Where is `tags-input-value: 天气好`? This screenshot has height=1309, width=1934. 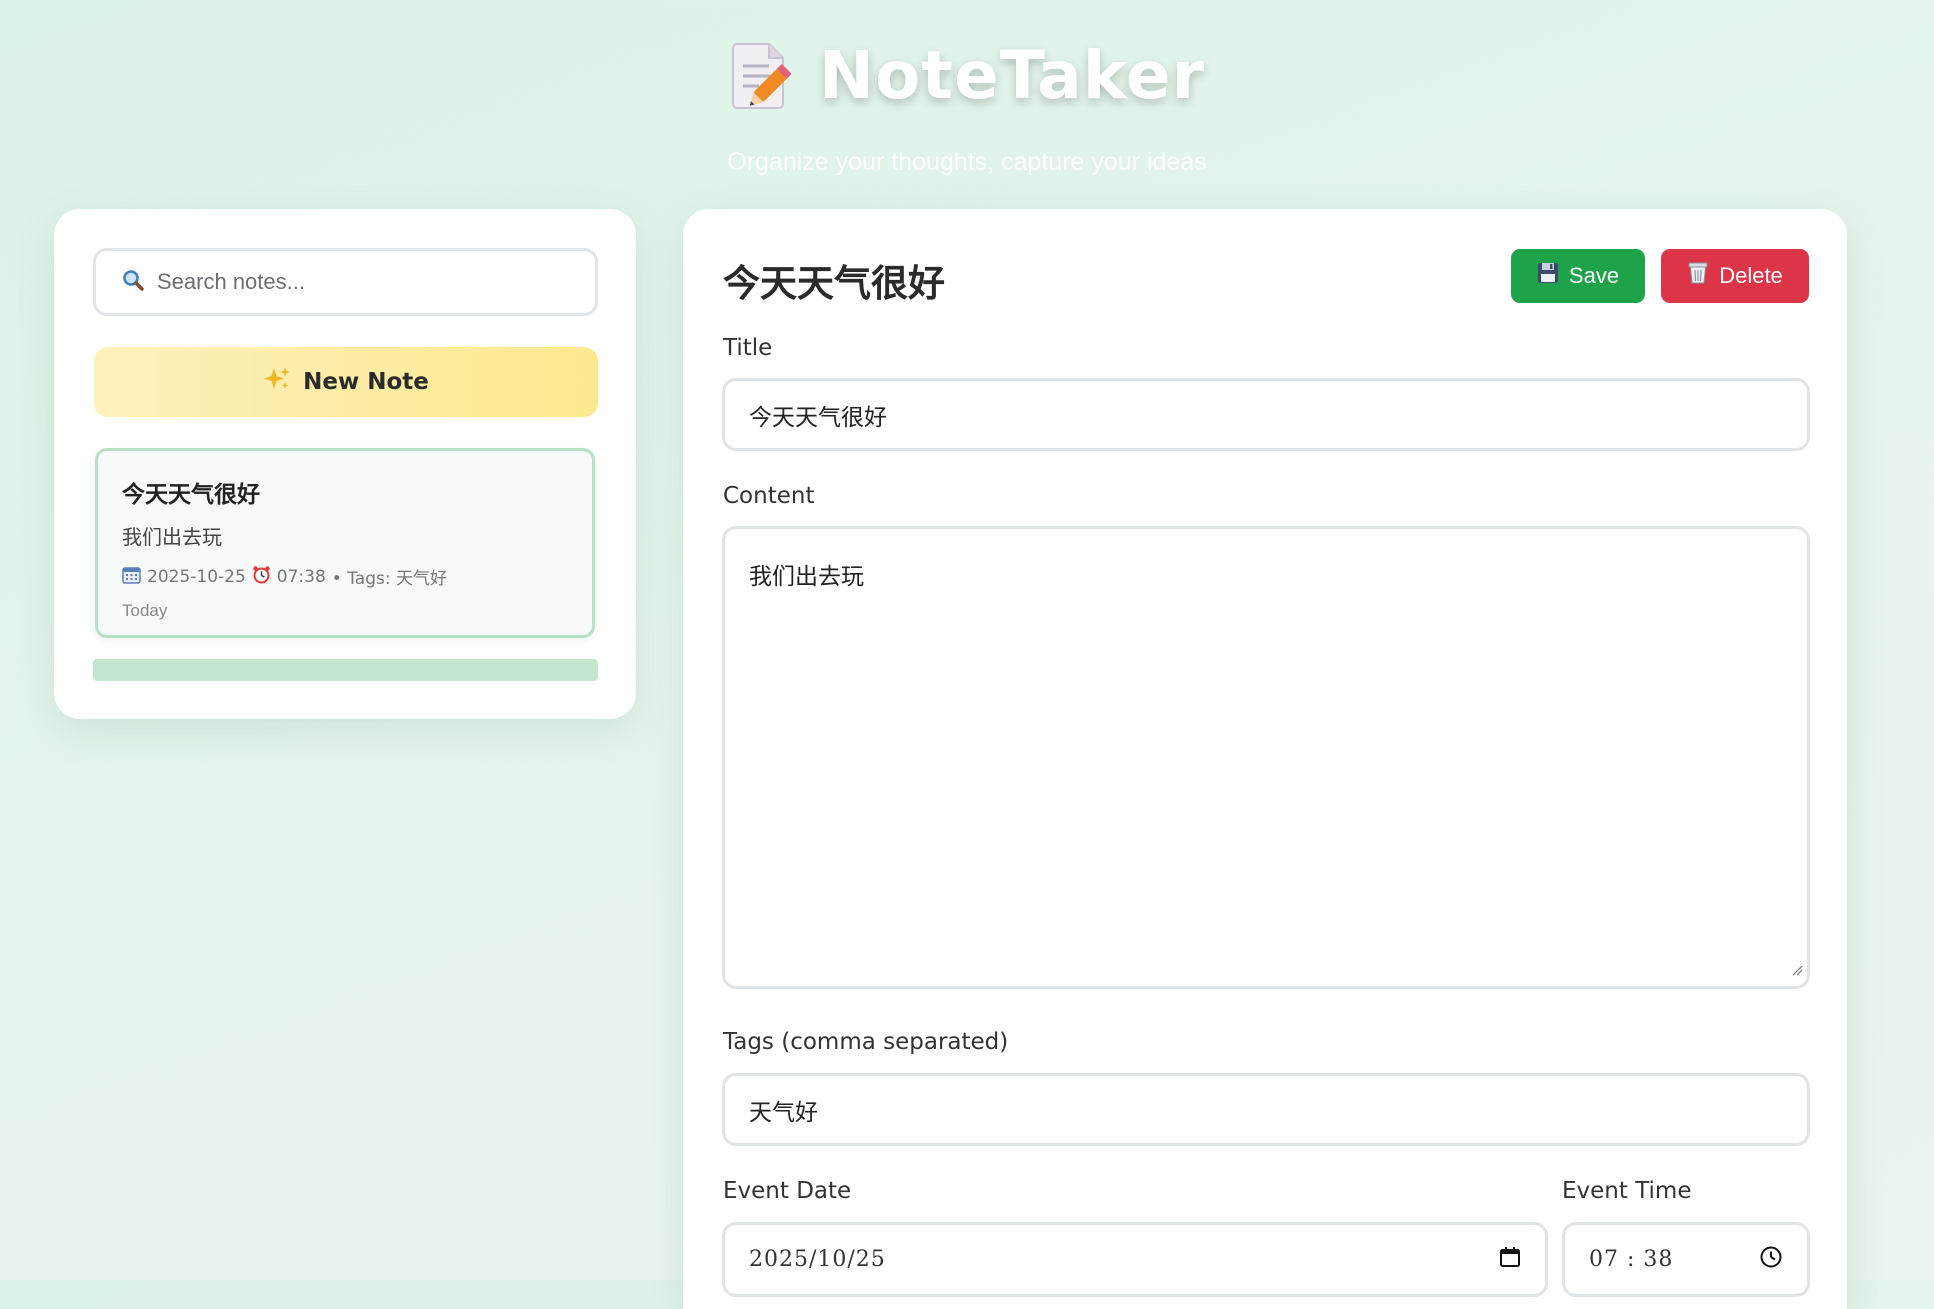
tags-input-value: 天气好 is located at coordinates (783, 1112).